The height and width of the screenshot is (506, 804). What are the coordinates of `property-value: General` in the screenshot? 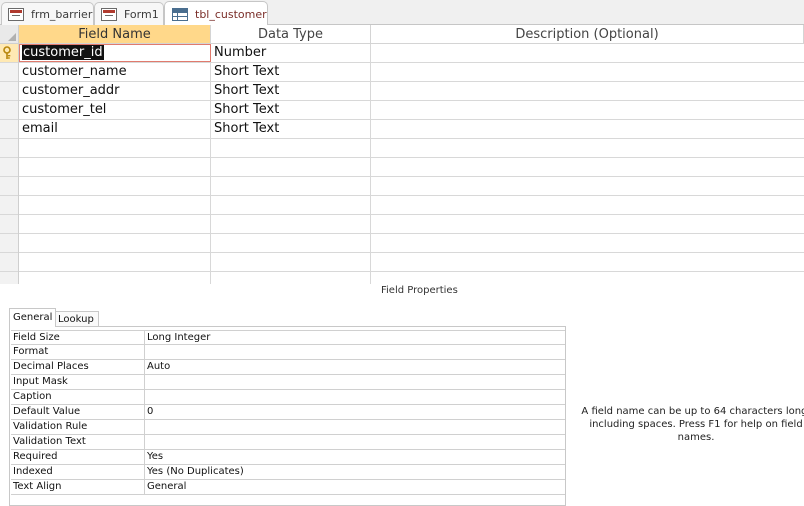 It's located at (355, 487).